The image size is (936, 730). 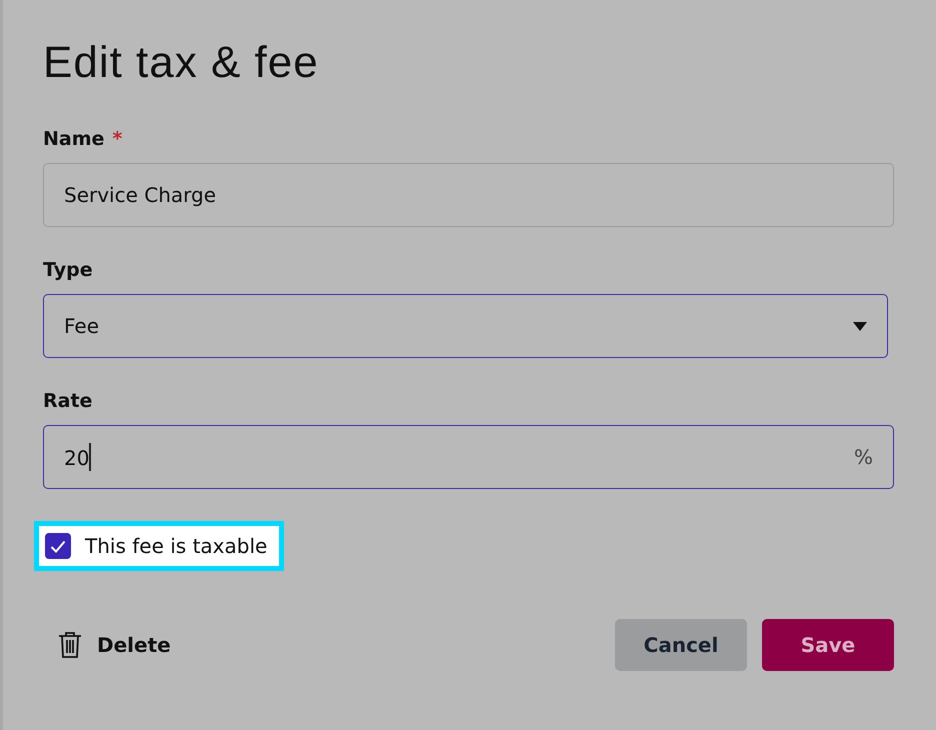 I want to click on checkmark-icon, so click(x=58, y=546).